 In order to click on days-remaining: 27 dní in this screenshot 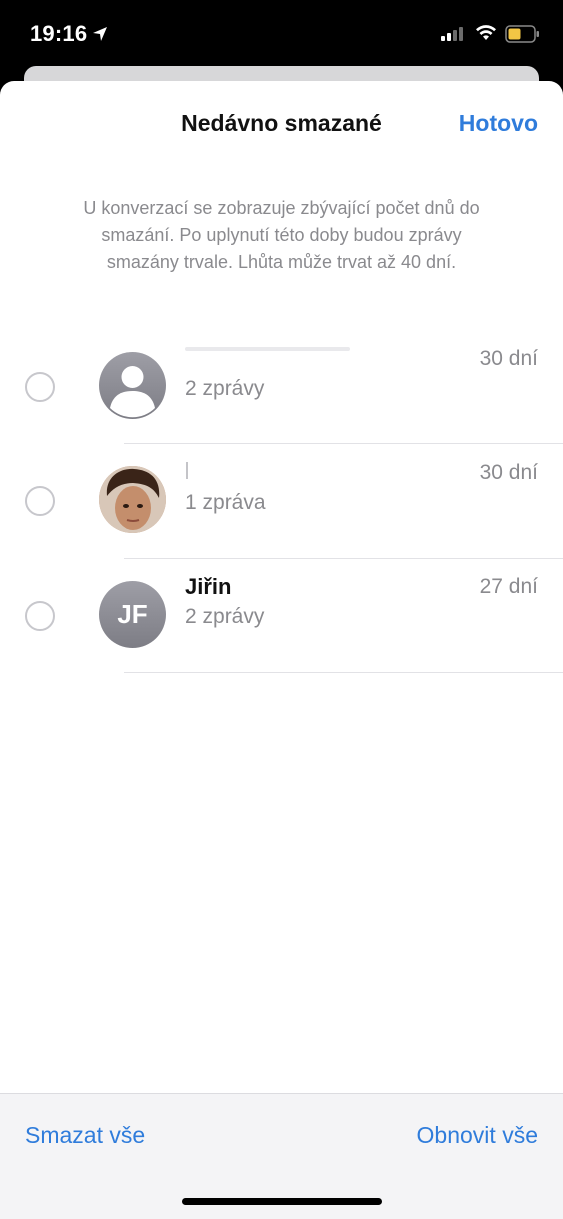, I will do `click(508, 586)`.